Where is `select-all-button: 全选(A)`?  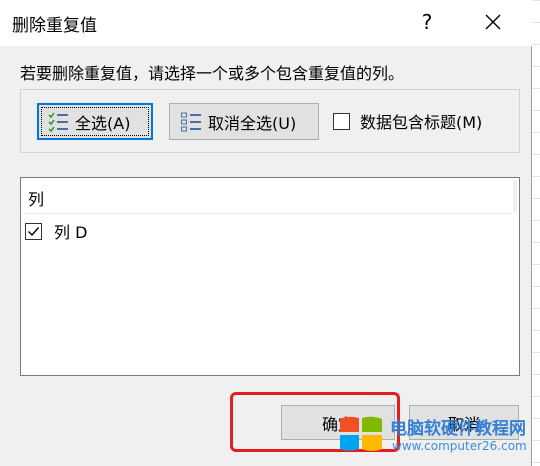
select-all-button: 全选(A) is located at coordinates (95, 121).